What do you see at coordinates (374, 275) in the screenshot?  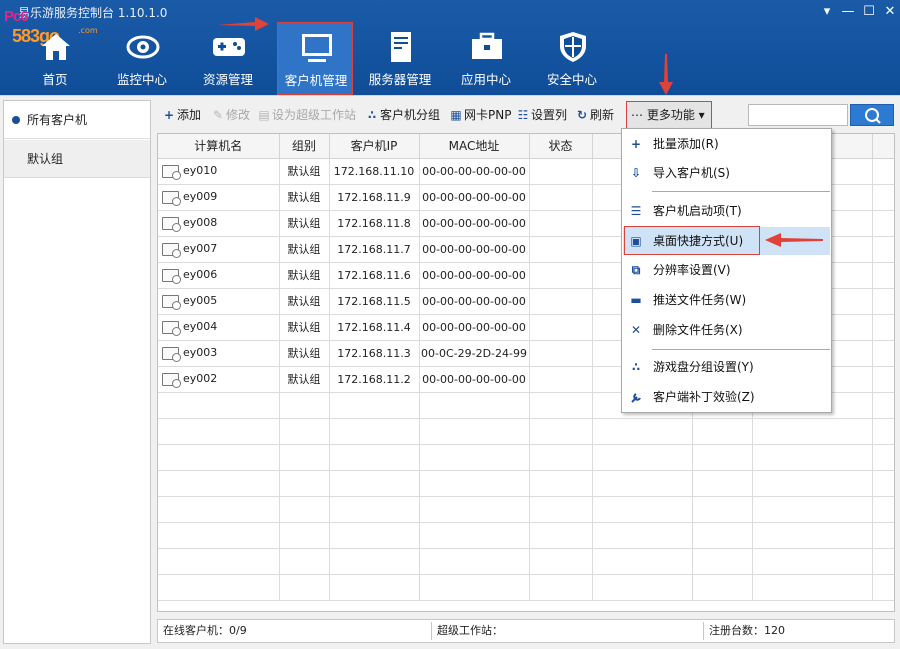 I see `table-cell: 172.168.11.6` at bounding box center [374, 275].